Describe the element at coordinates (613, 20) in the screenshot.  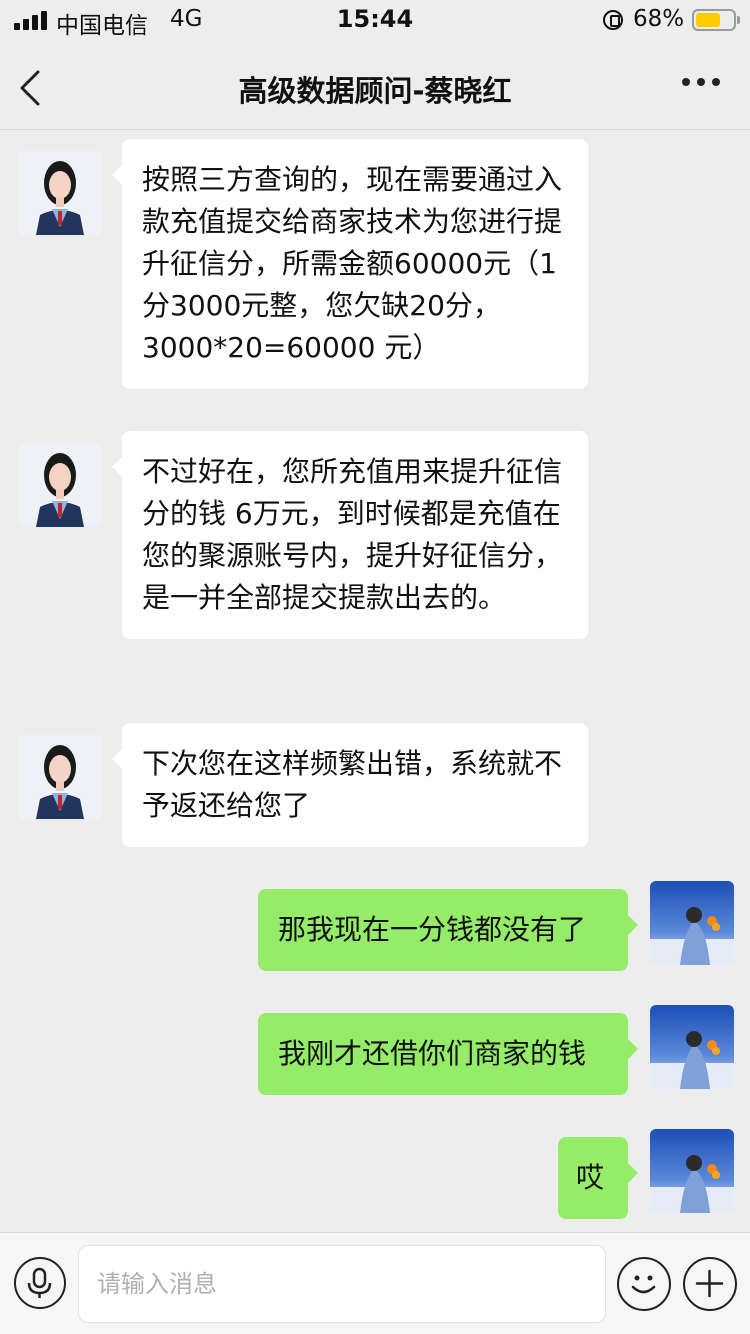
I see `orientation-lock-icon` at that location.